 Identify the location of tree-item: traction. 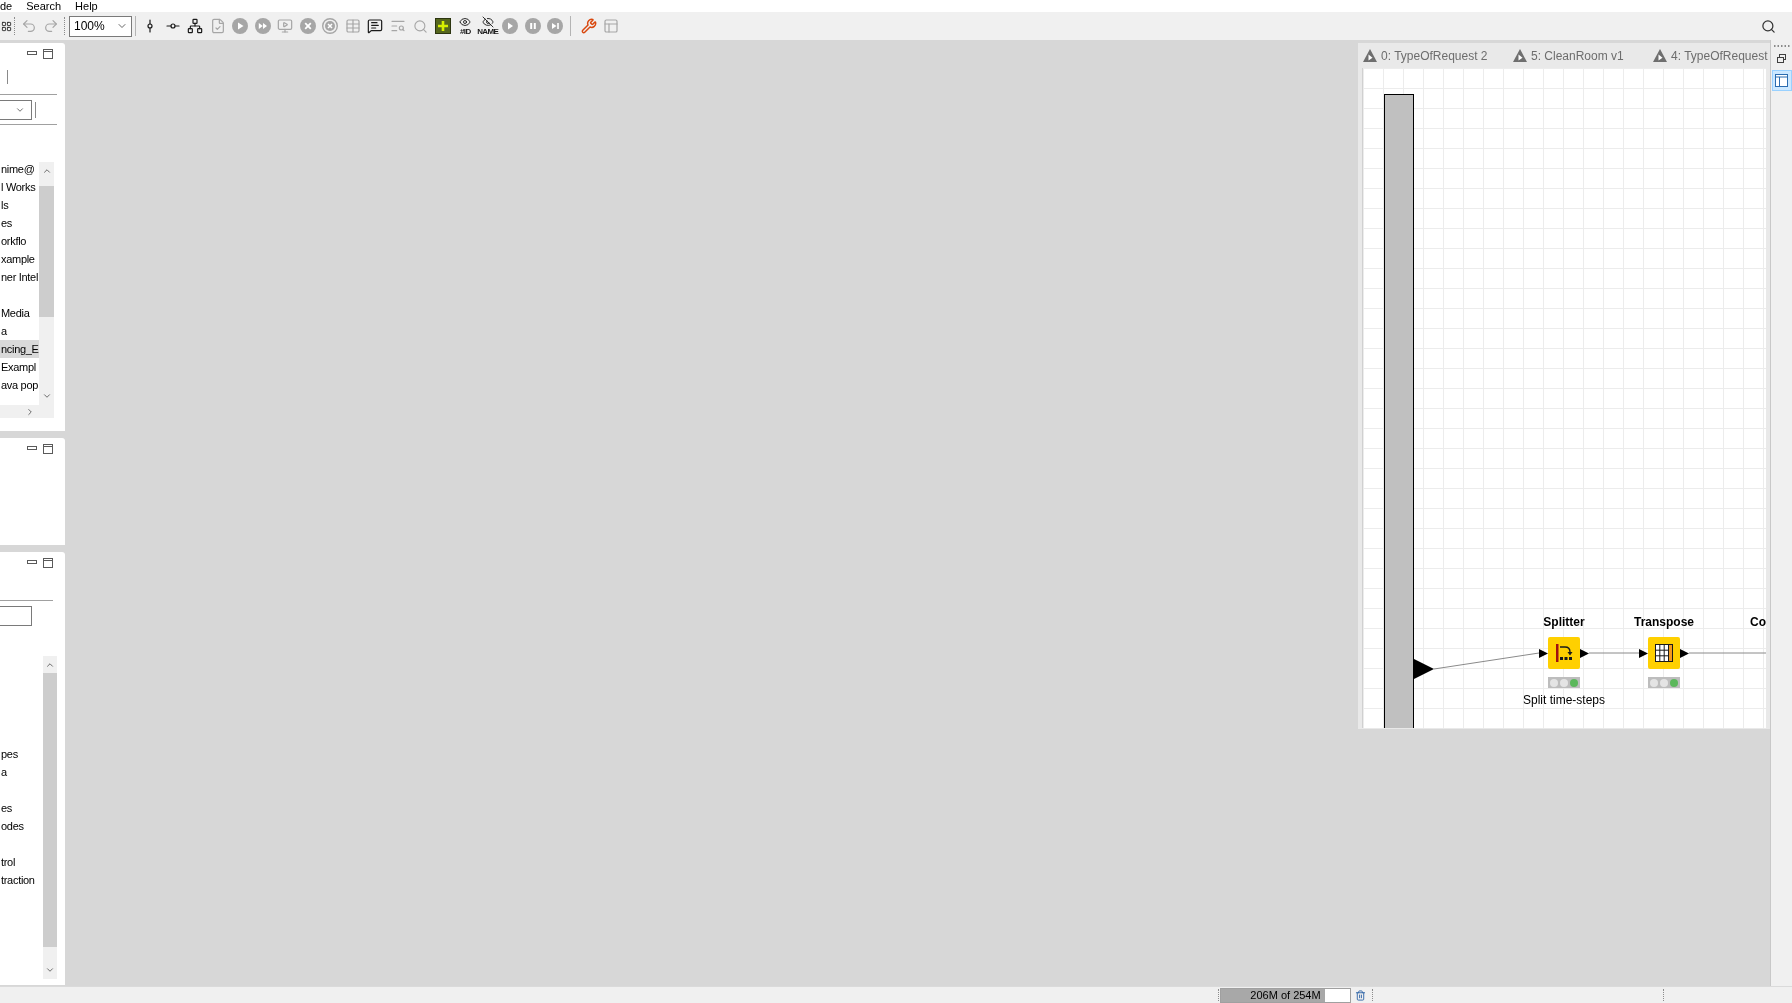
(21, 880).